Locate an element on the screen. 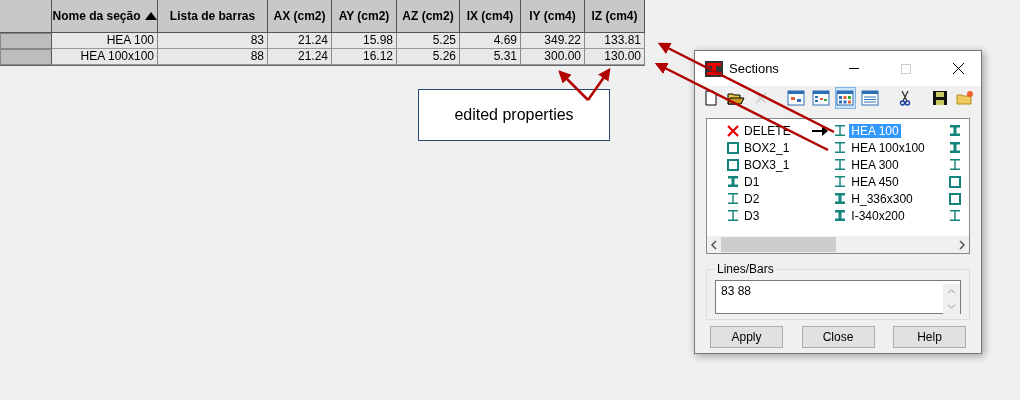  group-label: Lines/Bars is located at coordinates (745, 269).